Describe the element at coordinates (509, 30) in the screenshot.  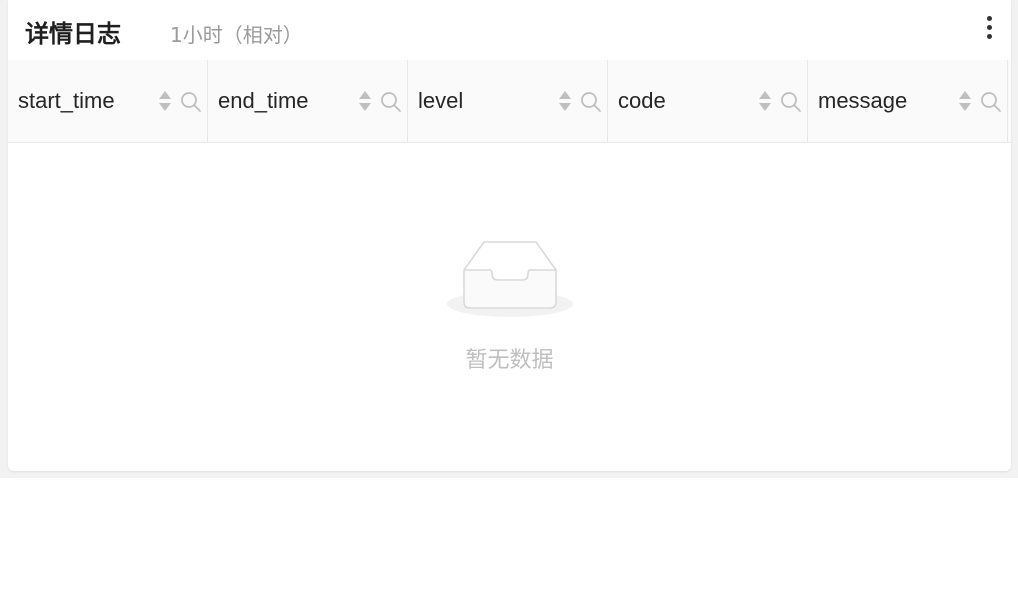
I see `panel-header: 详情日志 1小时（相对）` at that location.